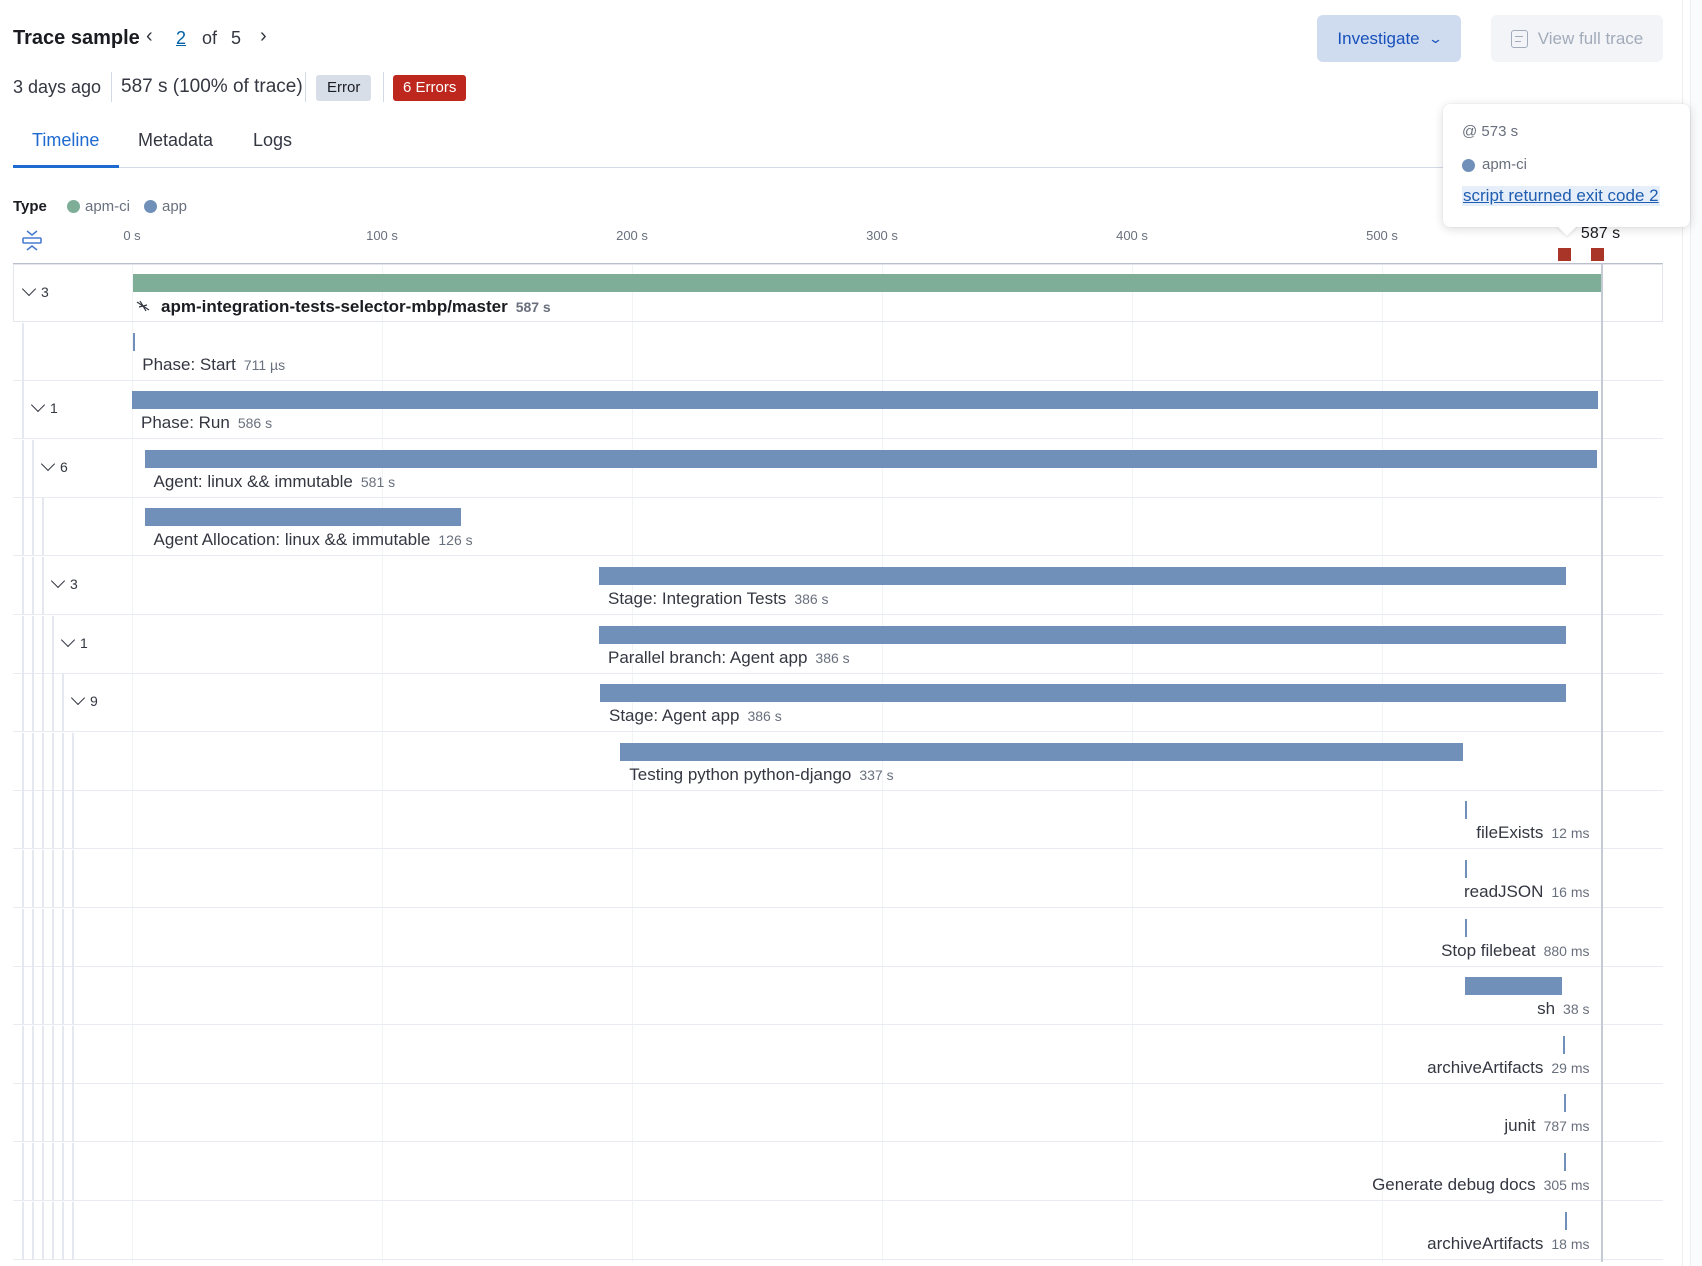 This screenshot has height=1266, width=1702. What do you see at coordinates (32, 241) in the screenshot?
I see `collapse-all-icon` at bounding box center [32, 241].